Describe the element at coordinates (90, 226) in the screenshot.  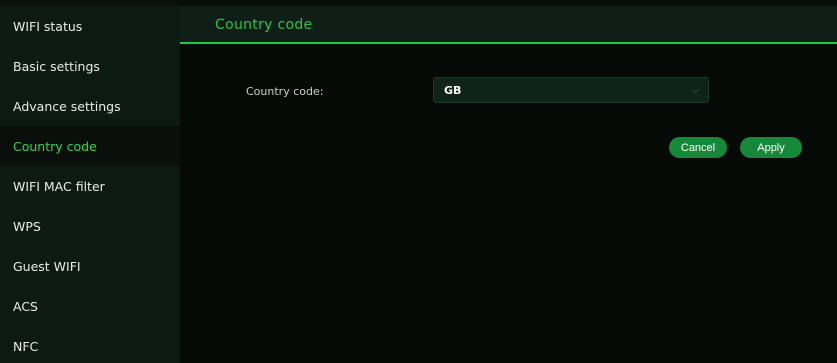
I see `sidebar-item-wps: WPS` at that location.